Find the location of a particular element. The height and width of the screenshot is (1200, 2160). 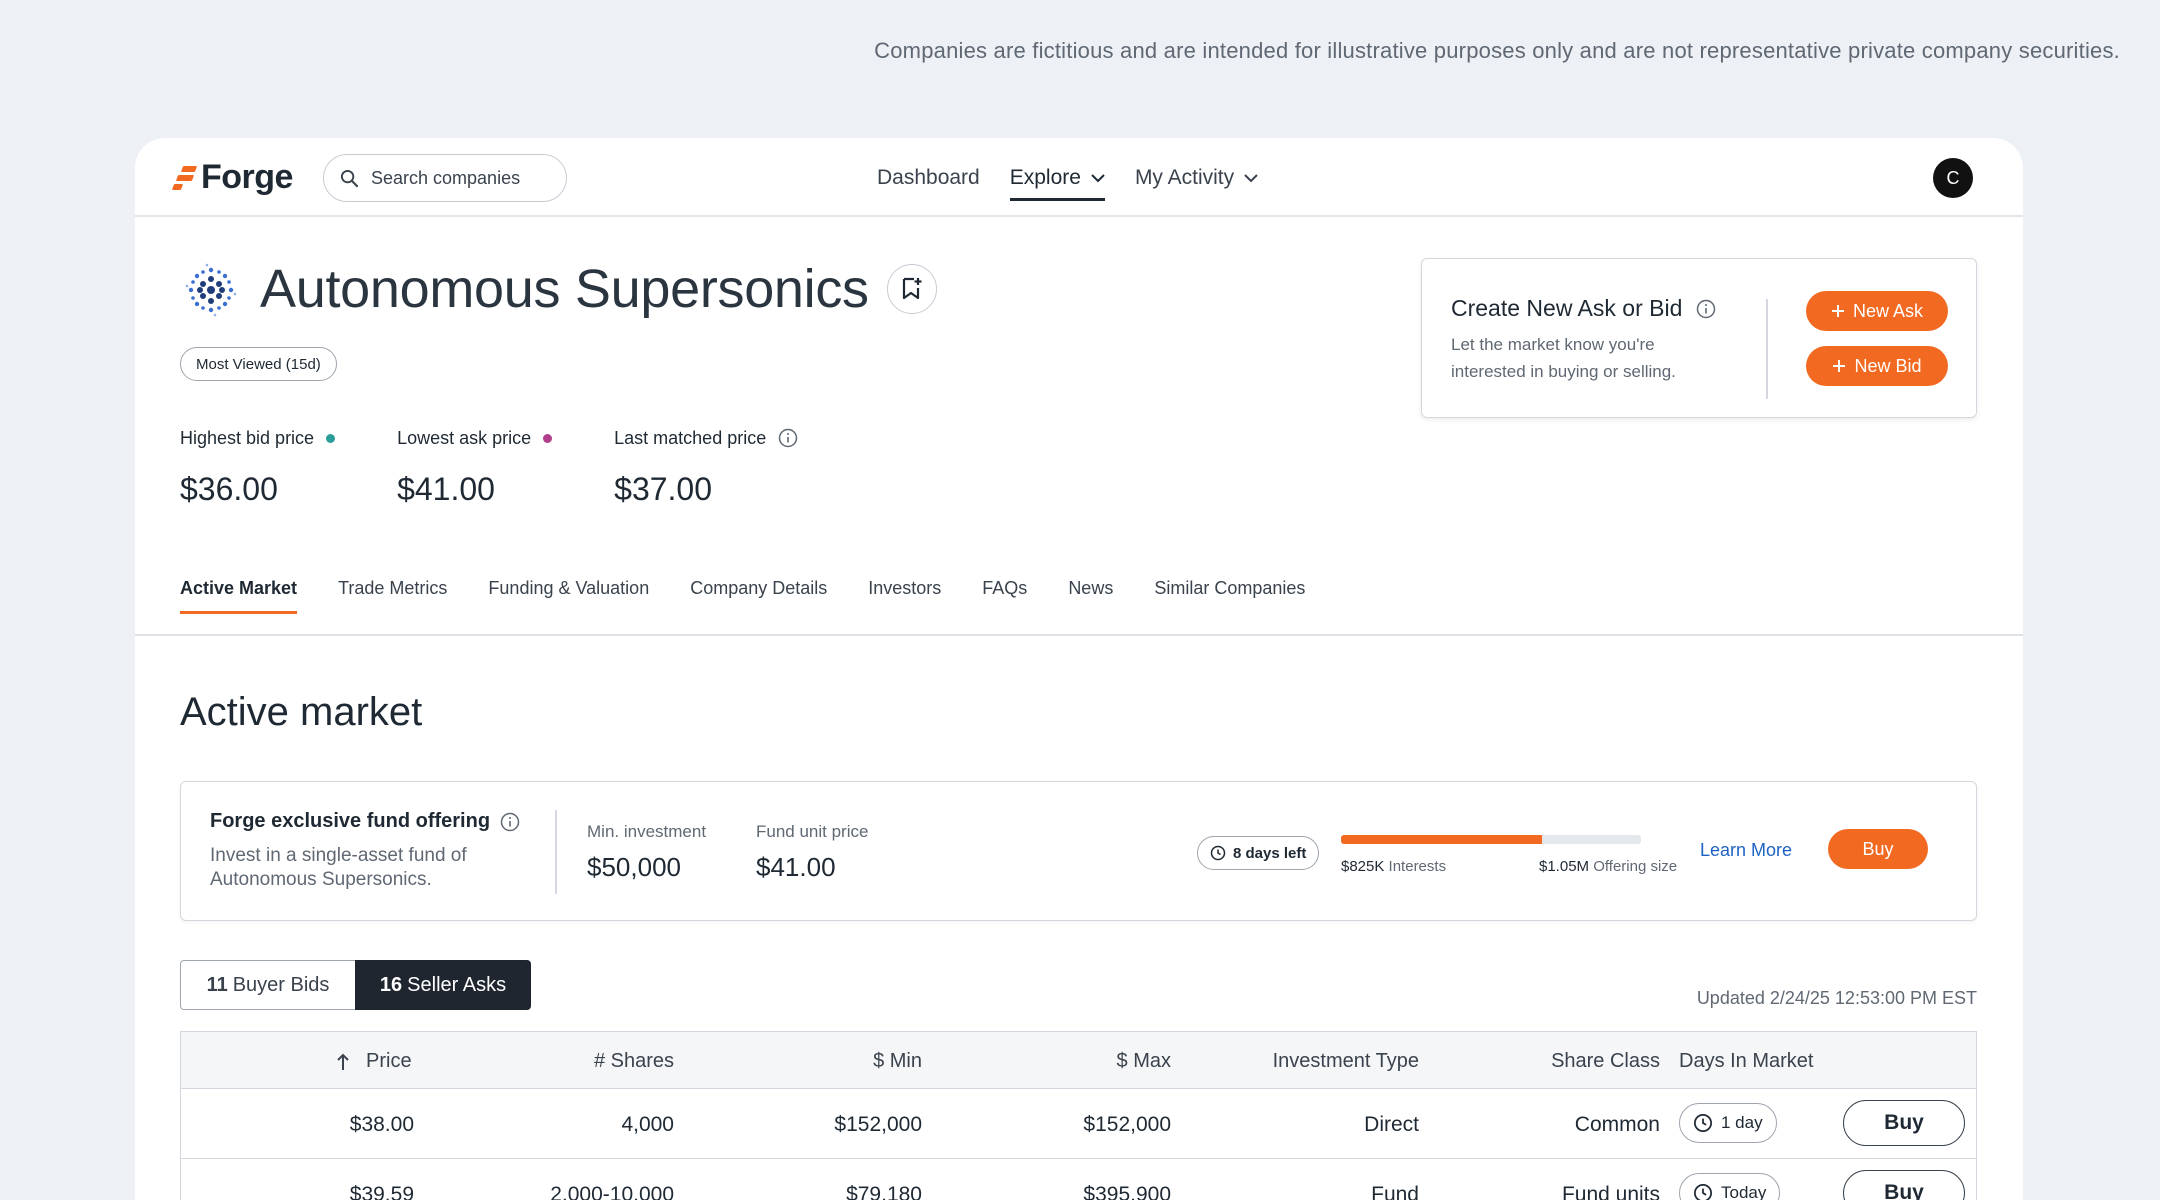

tab-investors: Investors is located at coordinates (904, 608).